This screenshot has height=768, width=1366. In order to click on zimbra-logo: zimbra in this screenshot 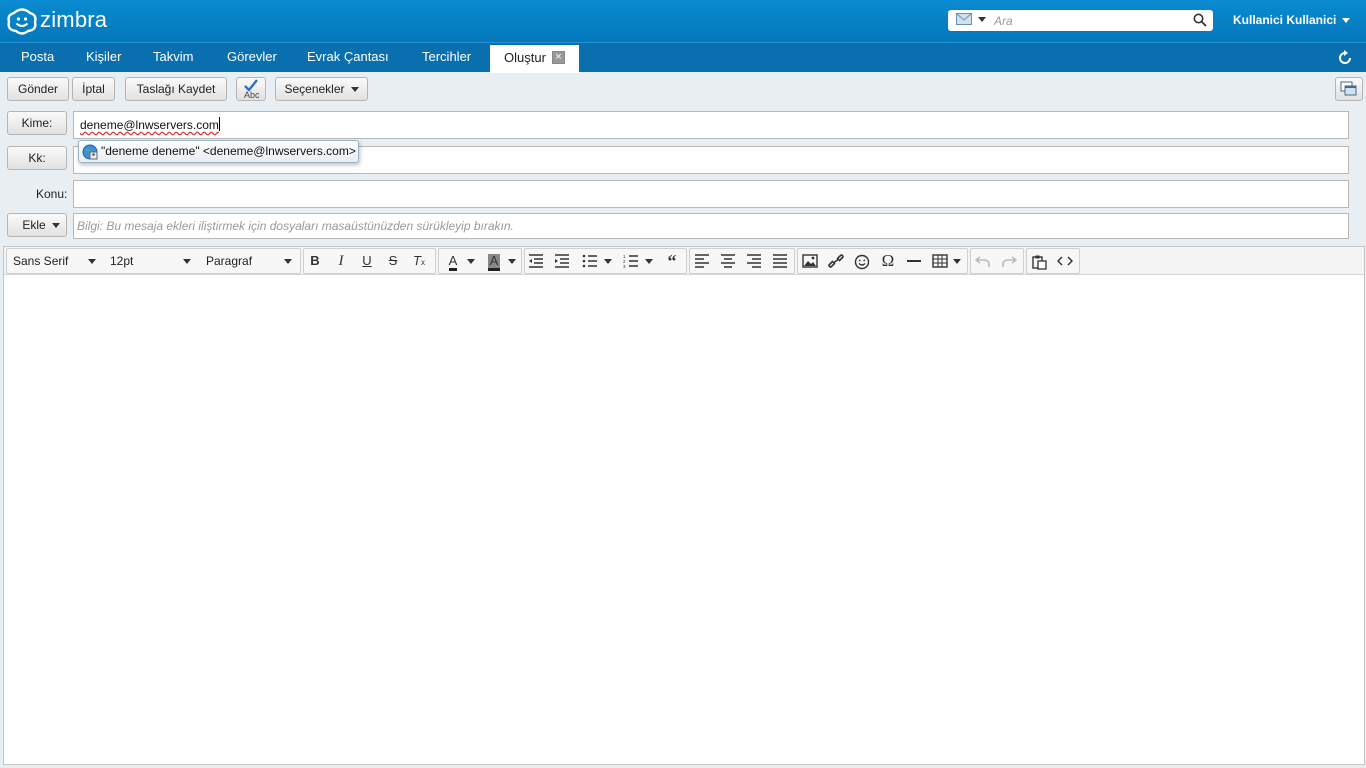, I will do `click(56, 21)`.